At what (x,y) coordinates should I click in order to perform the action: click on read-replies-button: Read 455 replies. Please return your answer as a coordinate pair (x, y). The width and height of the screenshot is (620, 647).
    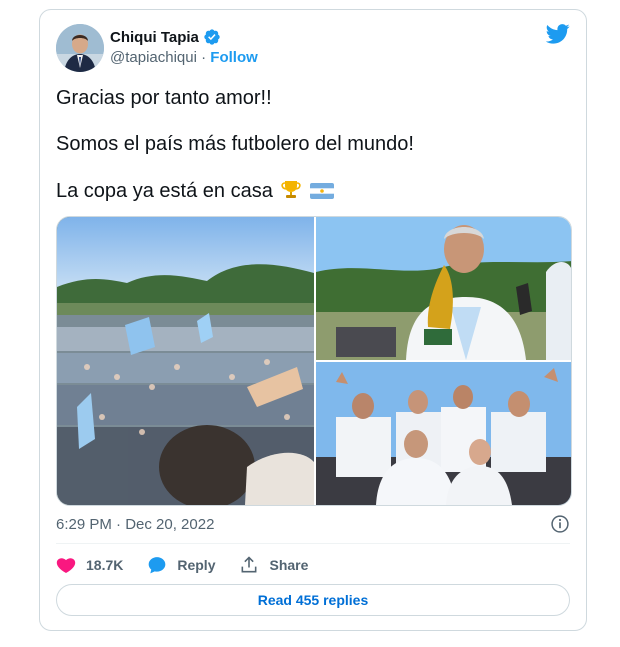
    Looking at the image, I should click on (313, 600).